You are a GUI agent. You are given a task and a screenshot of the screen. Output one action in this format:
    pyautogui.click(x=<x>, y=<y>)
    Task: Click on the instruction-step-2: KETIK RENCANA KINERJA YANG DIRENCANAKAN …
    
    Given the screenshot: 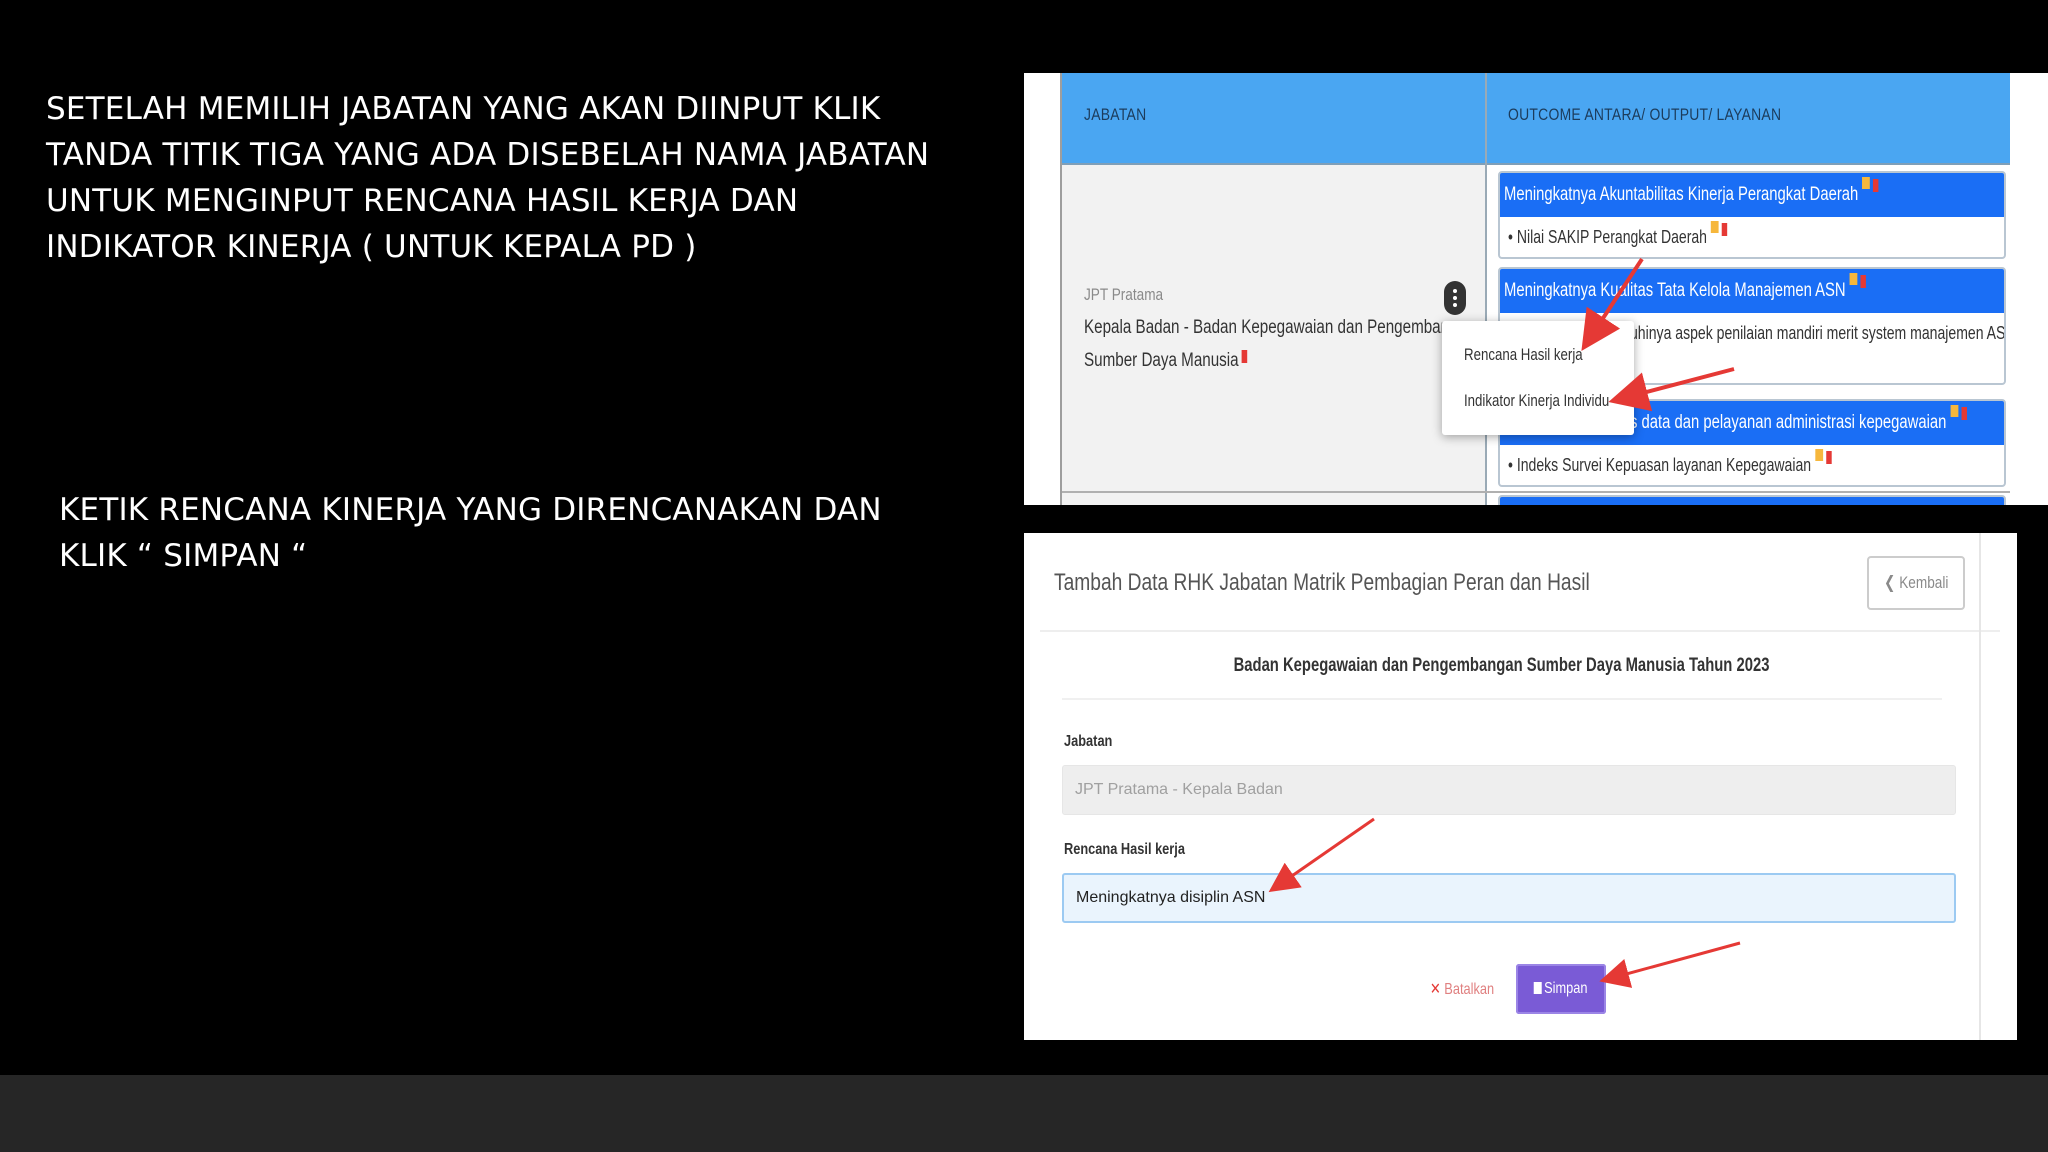 What is the action you would take?
    pyautogui.click(x=470, y=533)
    